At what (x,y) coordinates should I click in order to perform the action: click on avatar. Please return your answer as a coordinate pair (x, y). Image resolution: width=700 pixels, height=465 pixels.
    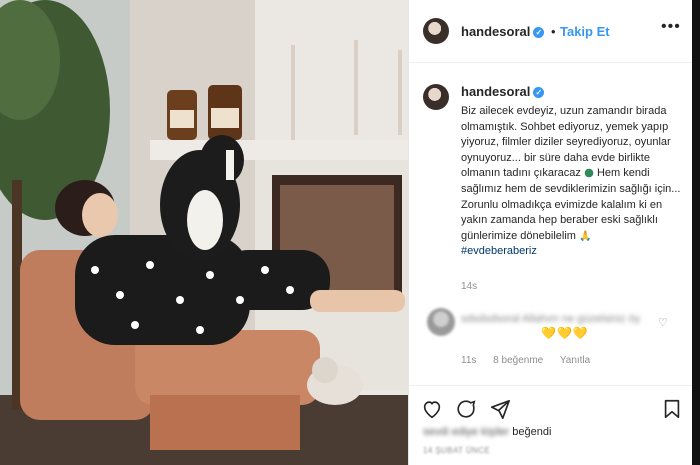
    Looking at the image, I should click on (436, 31).